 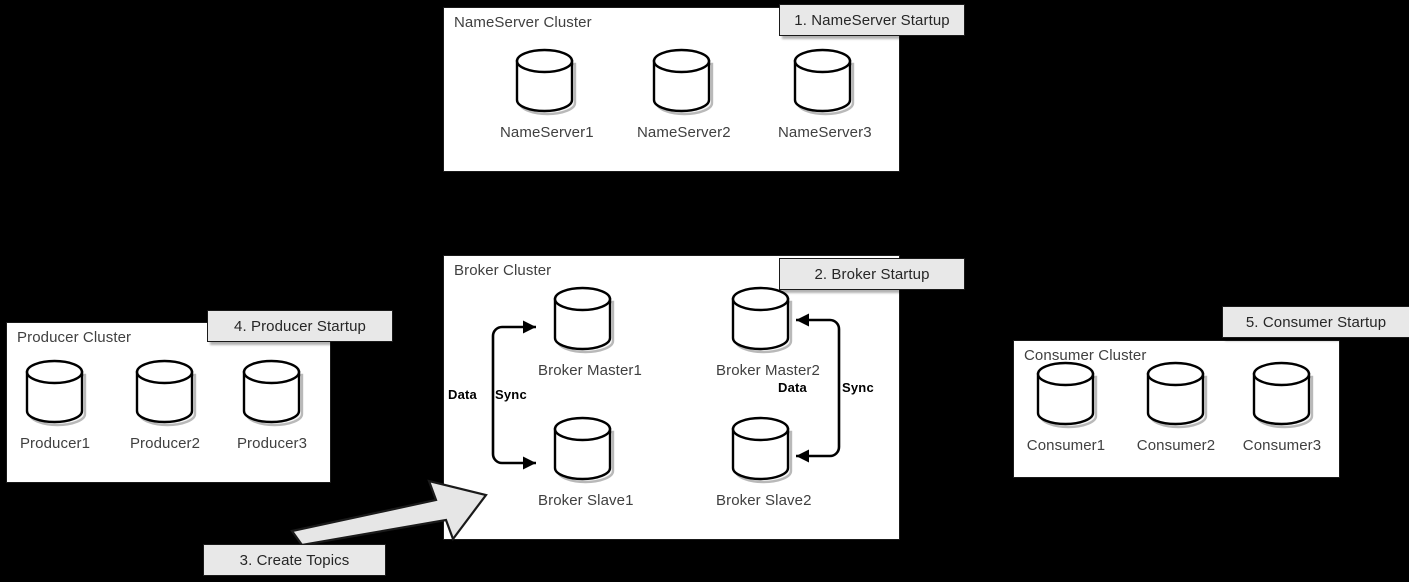 What do you see at coordinates (503, 270) in the screenshot?
I see `cluster-title-broker: Broker Cluster` at bounding box center [503, 270].